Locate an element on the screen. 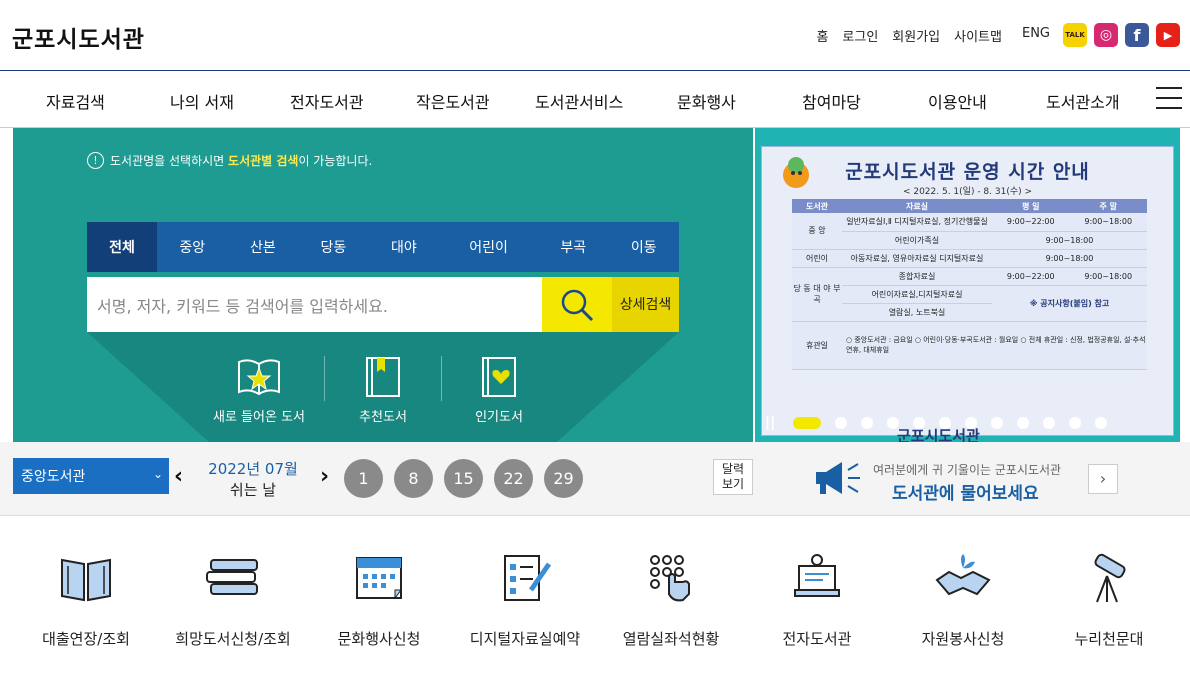 This screenshot has height=674, width=1190. info-icon: ! is located at coordinates (95, 160).